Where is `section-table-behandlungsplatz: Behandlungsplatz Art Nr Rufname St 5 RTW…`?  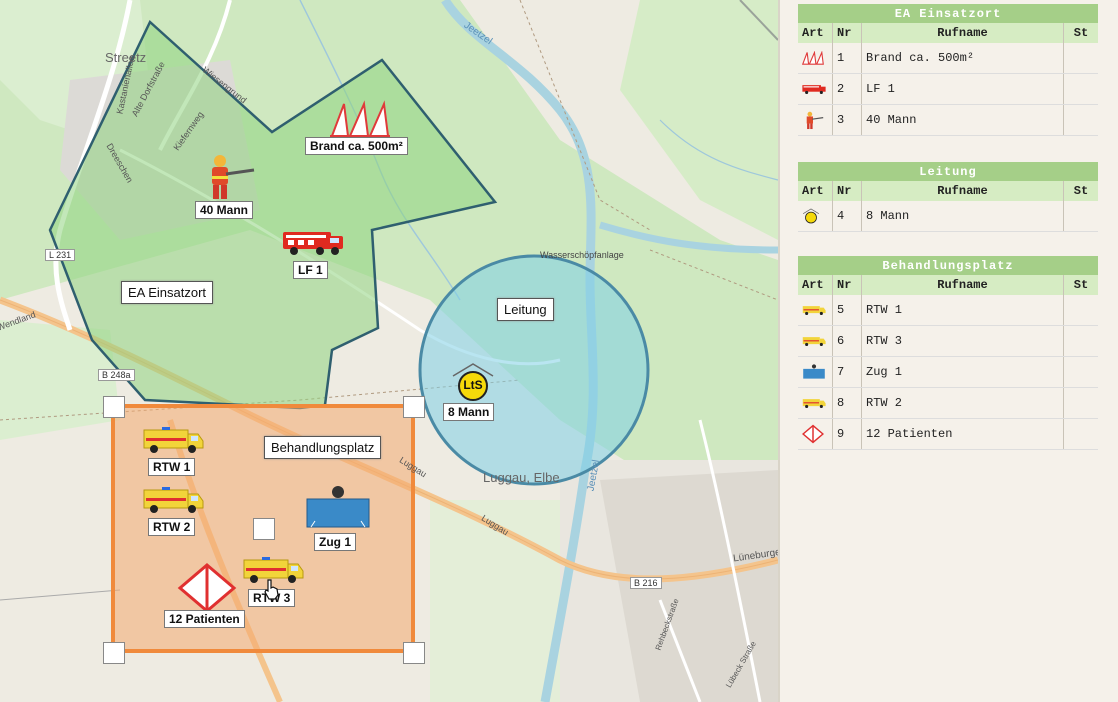 section-table-behandlungsplatz: Behandlungsplatz Art Nr Rufname St 5 RTW… is located at coordinates (948, 353).